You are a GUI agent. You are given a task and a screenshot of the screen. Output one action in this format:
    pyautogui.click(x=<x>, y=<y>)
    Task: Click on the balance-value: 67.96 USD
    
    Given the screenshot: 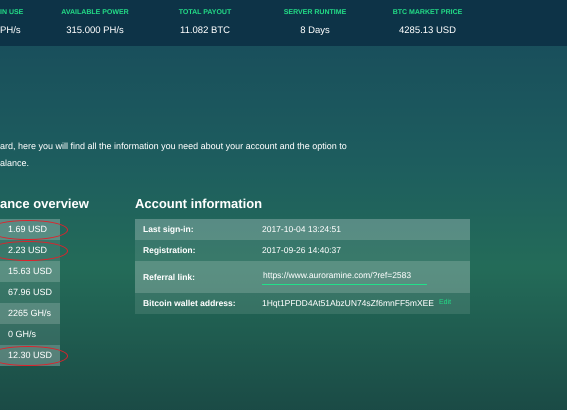 What is the action you would take?
    pyautogui.click(x=30, y=292)
    